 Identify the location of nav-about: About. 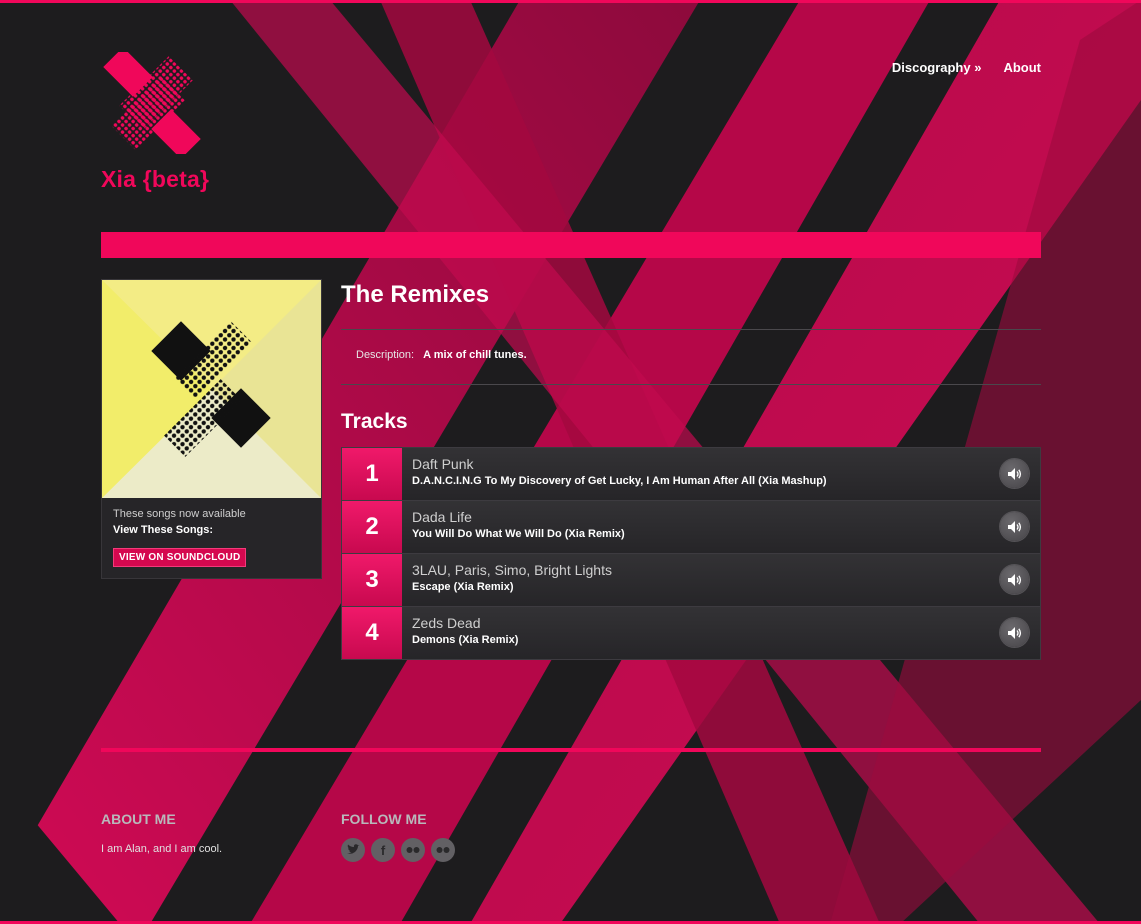
(1022, 67).